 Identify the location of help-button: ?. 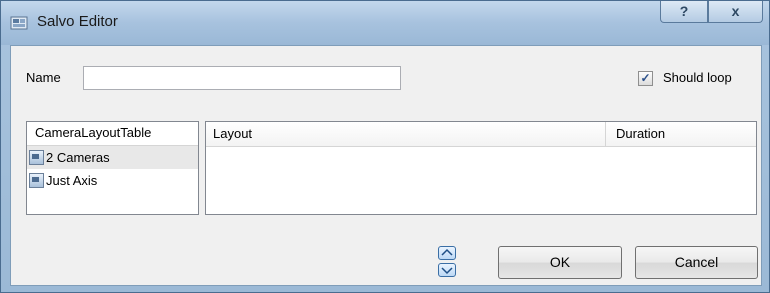
(684, 12).